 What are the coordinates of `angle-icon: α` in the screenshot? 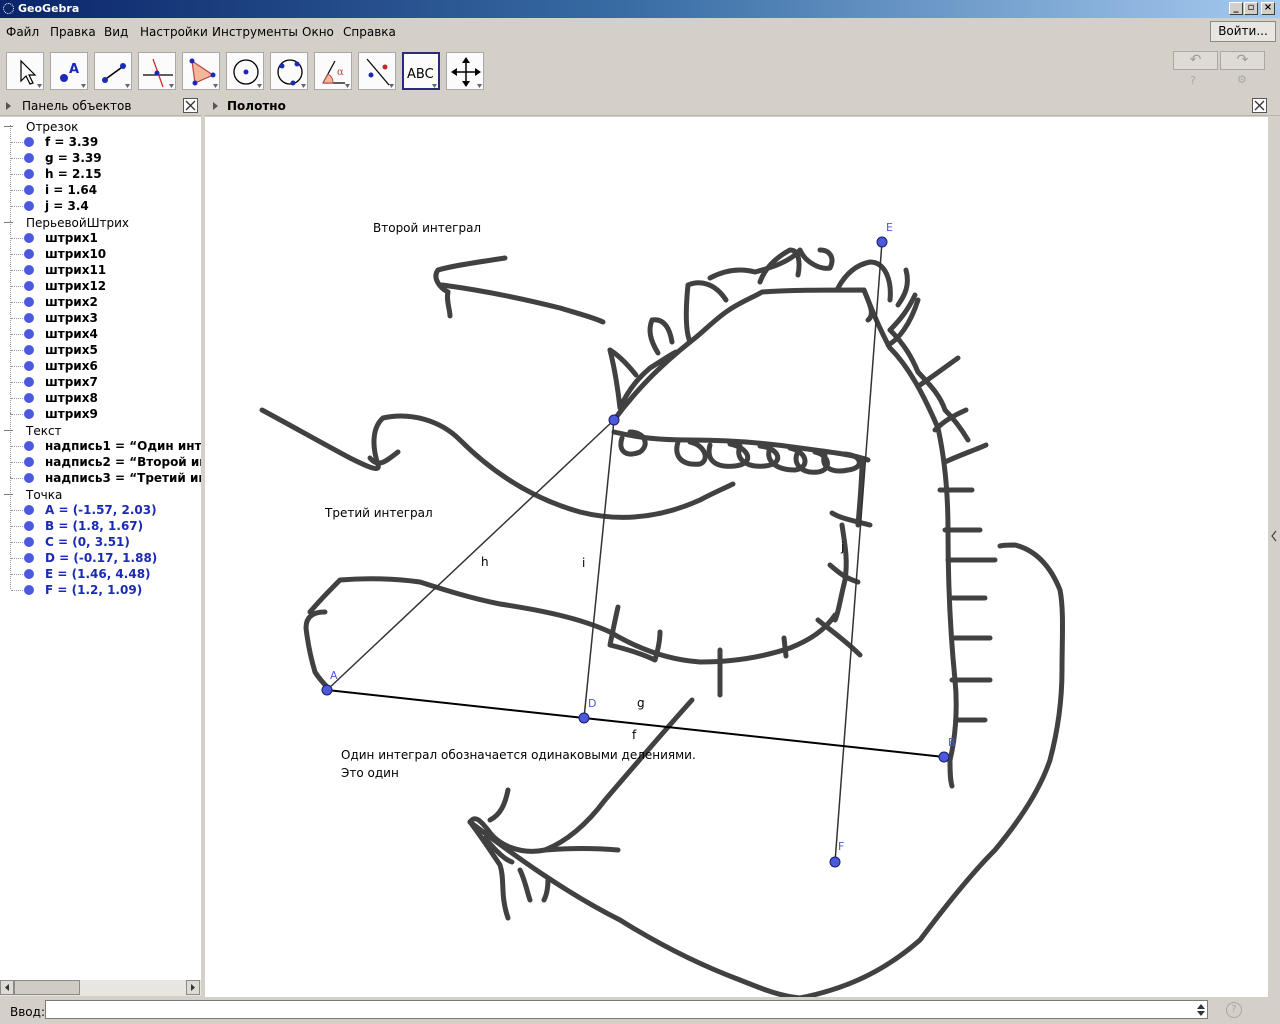 It's located at (336, 74).